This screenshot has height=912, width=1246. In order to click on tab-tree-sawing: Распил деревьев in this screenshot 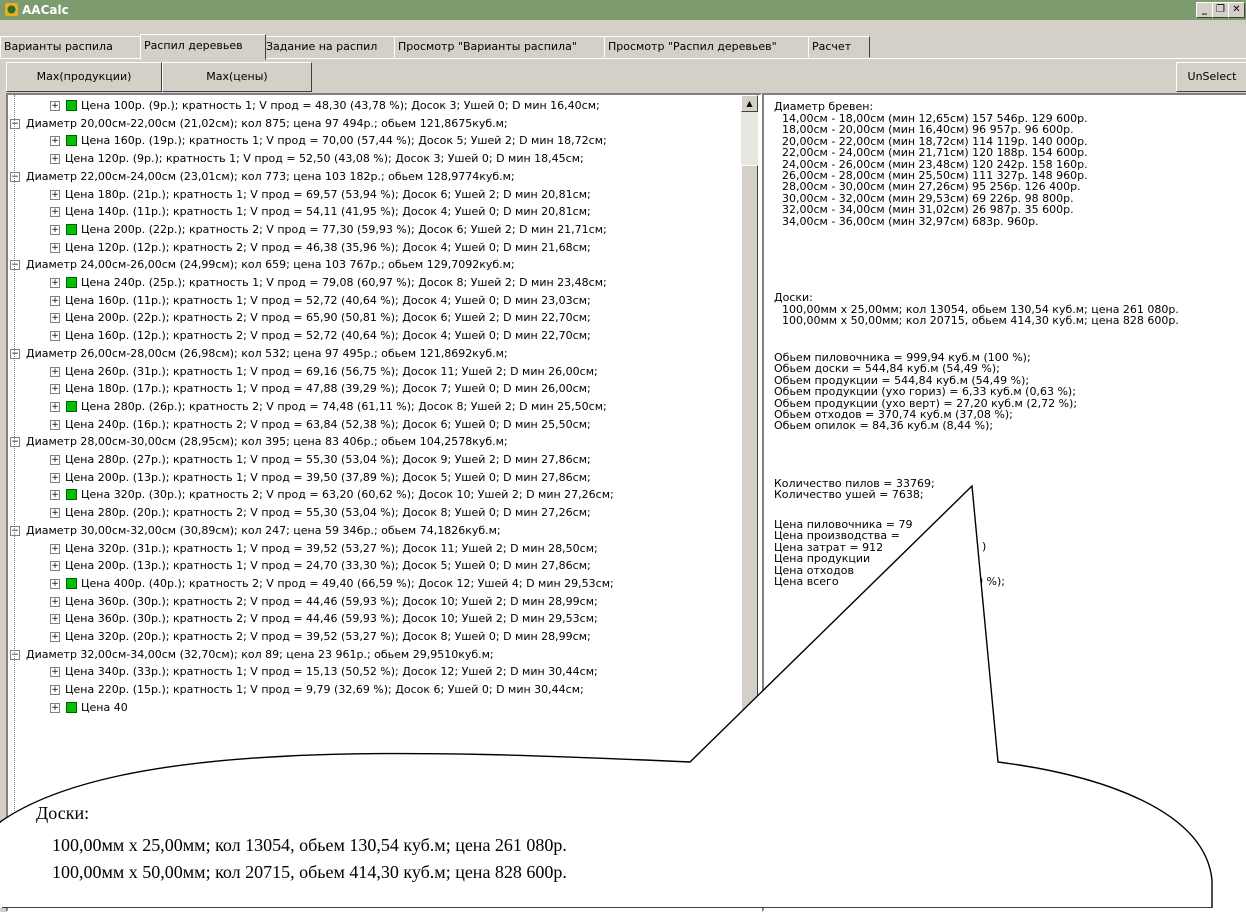, I will do `click(203, 47)`.